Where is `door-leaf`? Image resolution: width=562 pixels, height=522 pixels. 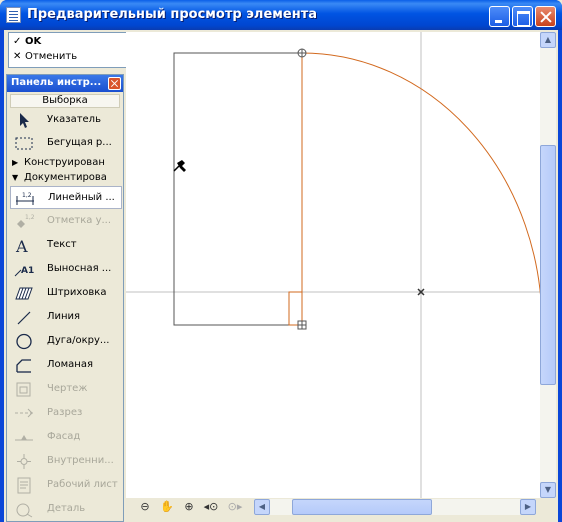 door-leaf is located at coordinates (295, 308).